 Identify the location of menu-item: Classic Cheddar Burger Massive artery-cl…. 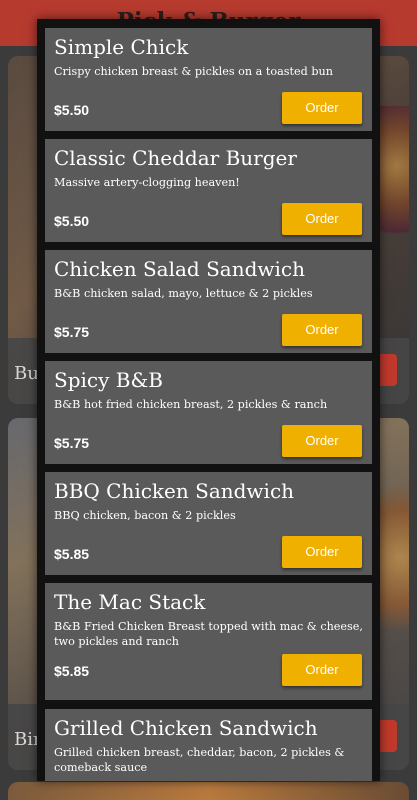
(208, 190).